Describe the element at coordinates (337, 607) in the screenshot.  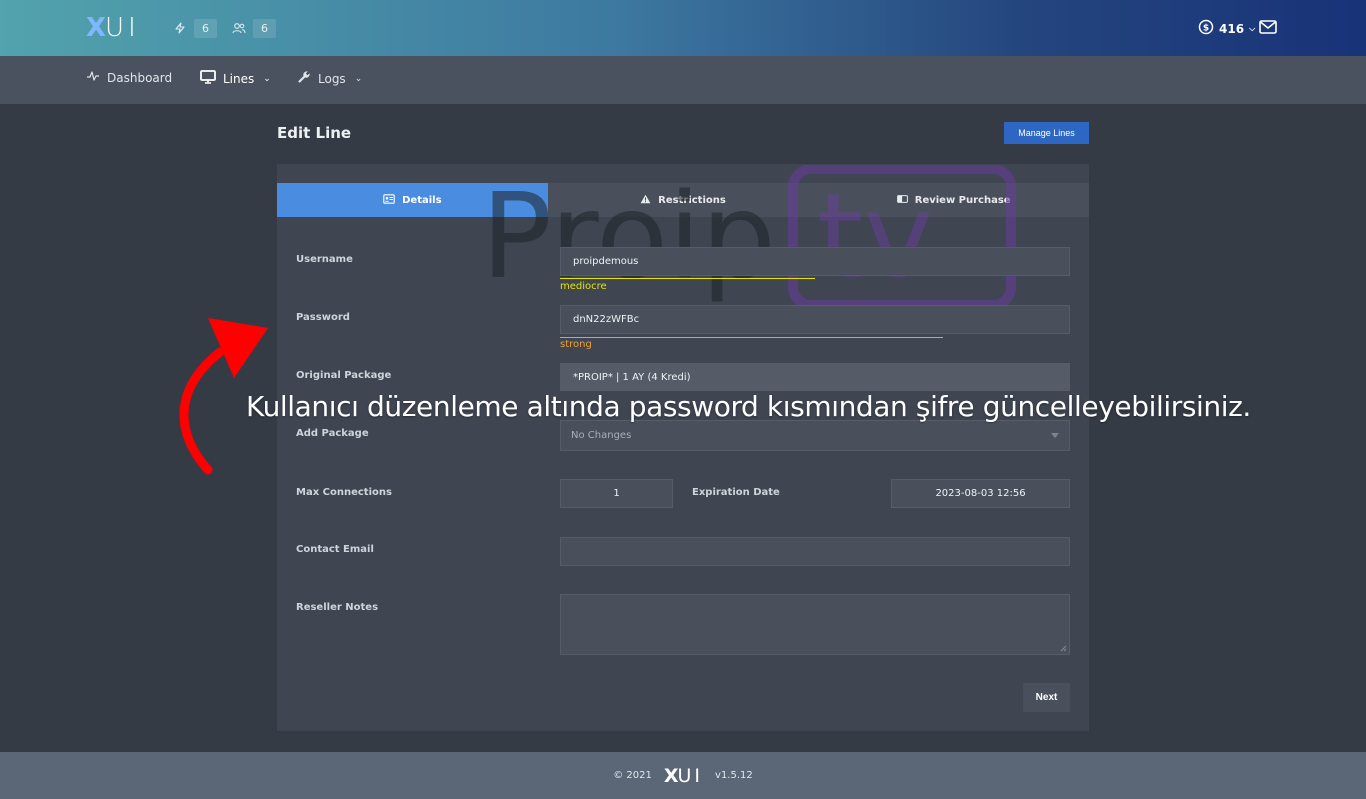
I see `reseller-notes-label: Reseller Notes` at that location.